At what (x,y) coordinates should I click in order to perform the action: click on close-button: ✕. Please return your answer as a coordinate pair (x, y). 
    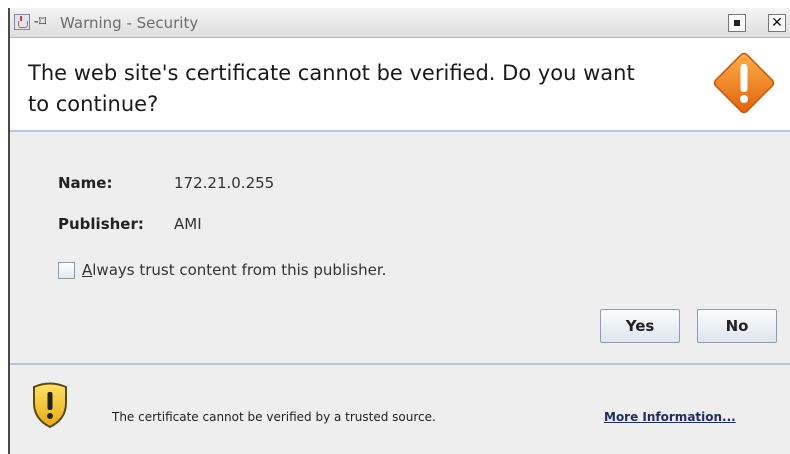
    Looking at the image, I should click on (777, 23).